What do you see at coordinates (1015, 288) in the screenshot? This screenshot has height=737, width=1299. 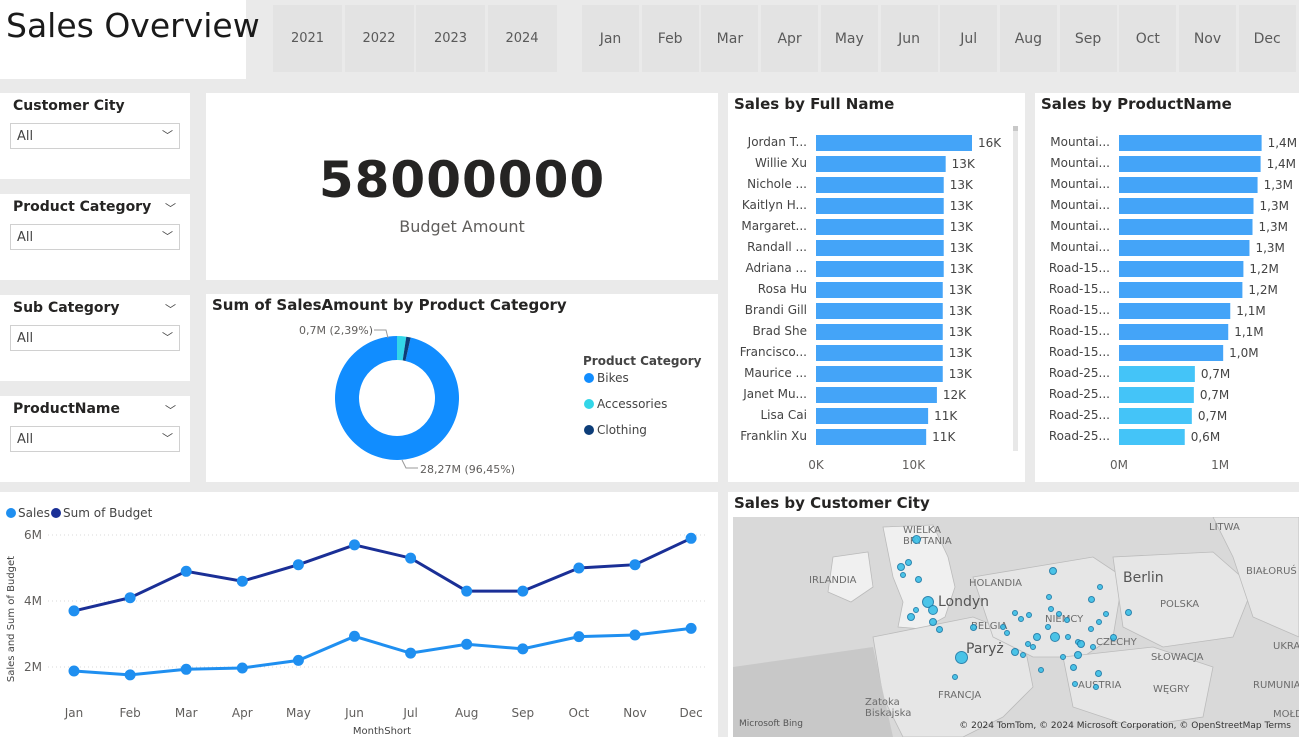 I see `scrollbar-track` at bounding box center [1015, 288].